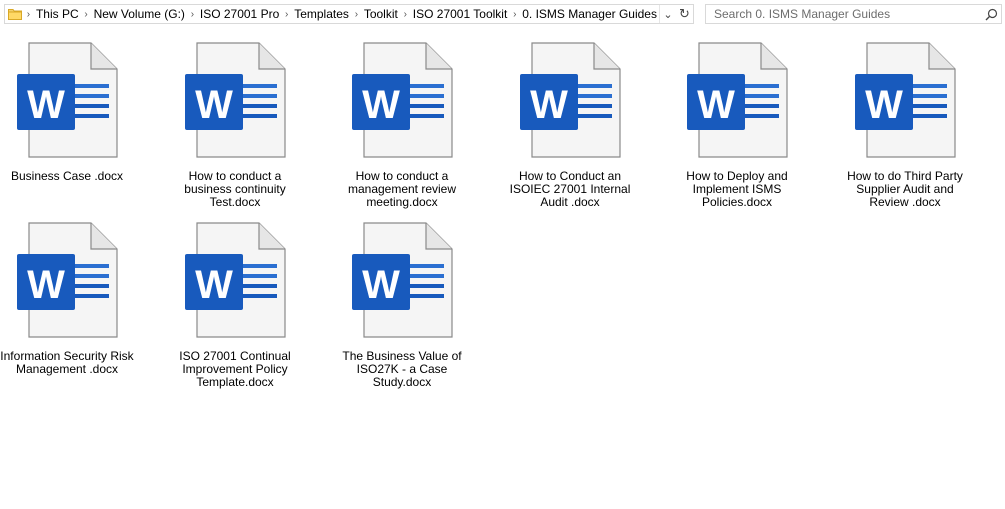 Image resolution: width=1005 pixels, height=509 pixels. I want to click on breadcrumb-item: New Volume (G:), so click(139, 14).